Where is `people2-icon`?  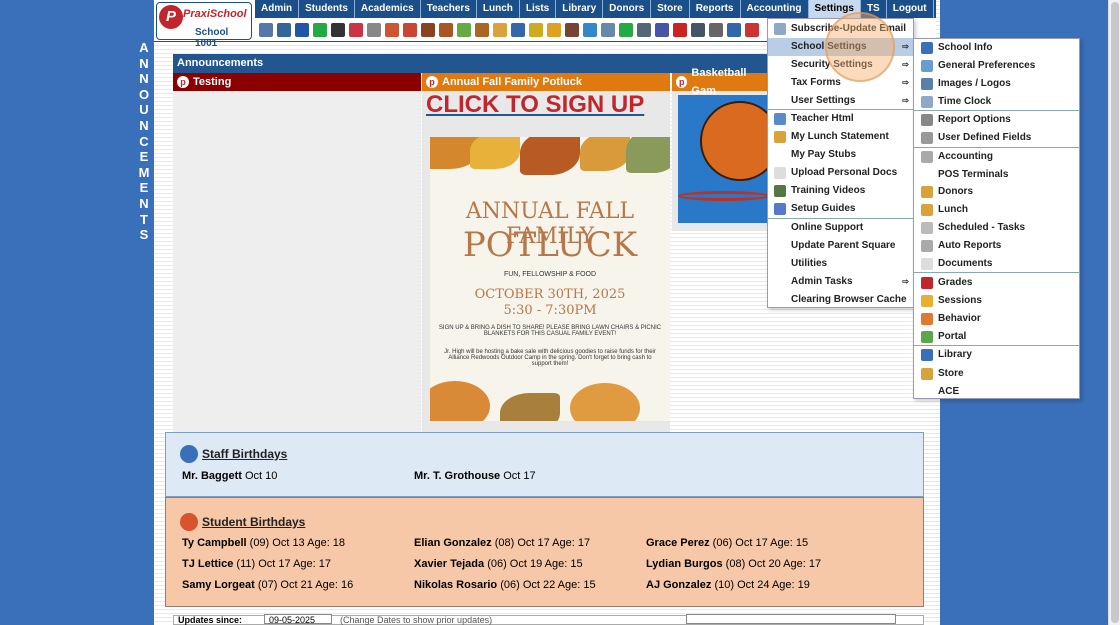
people2-icon is located at coordinates (446, 30).